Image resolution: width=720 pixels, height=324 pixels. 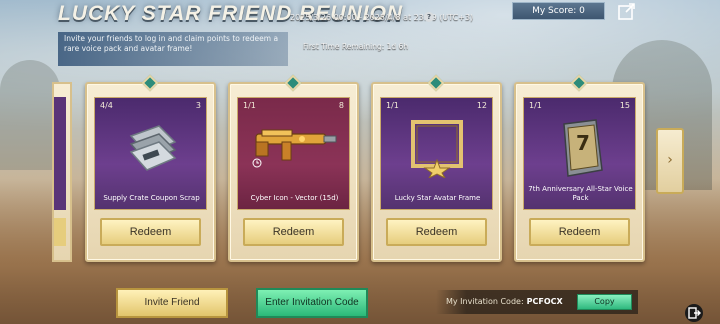 What do you see at coordinates (481, 105) in the screenshot?
I see `cost-points: 12` at bounding box center [481, 105].